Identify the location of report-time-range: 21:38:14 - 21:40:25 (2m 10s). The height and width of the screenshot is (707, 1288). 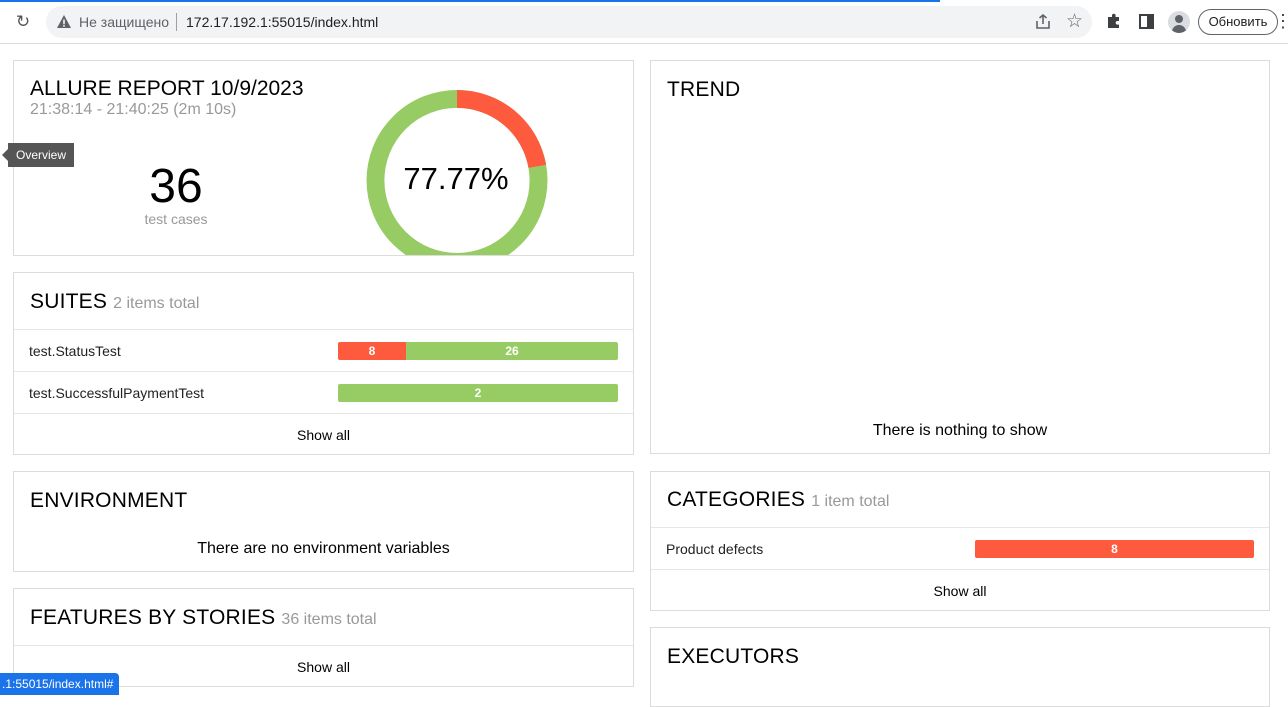
(133, 109).